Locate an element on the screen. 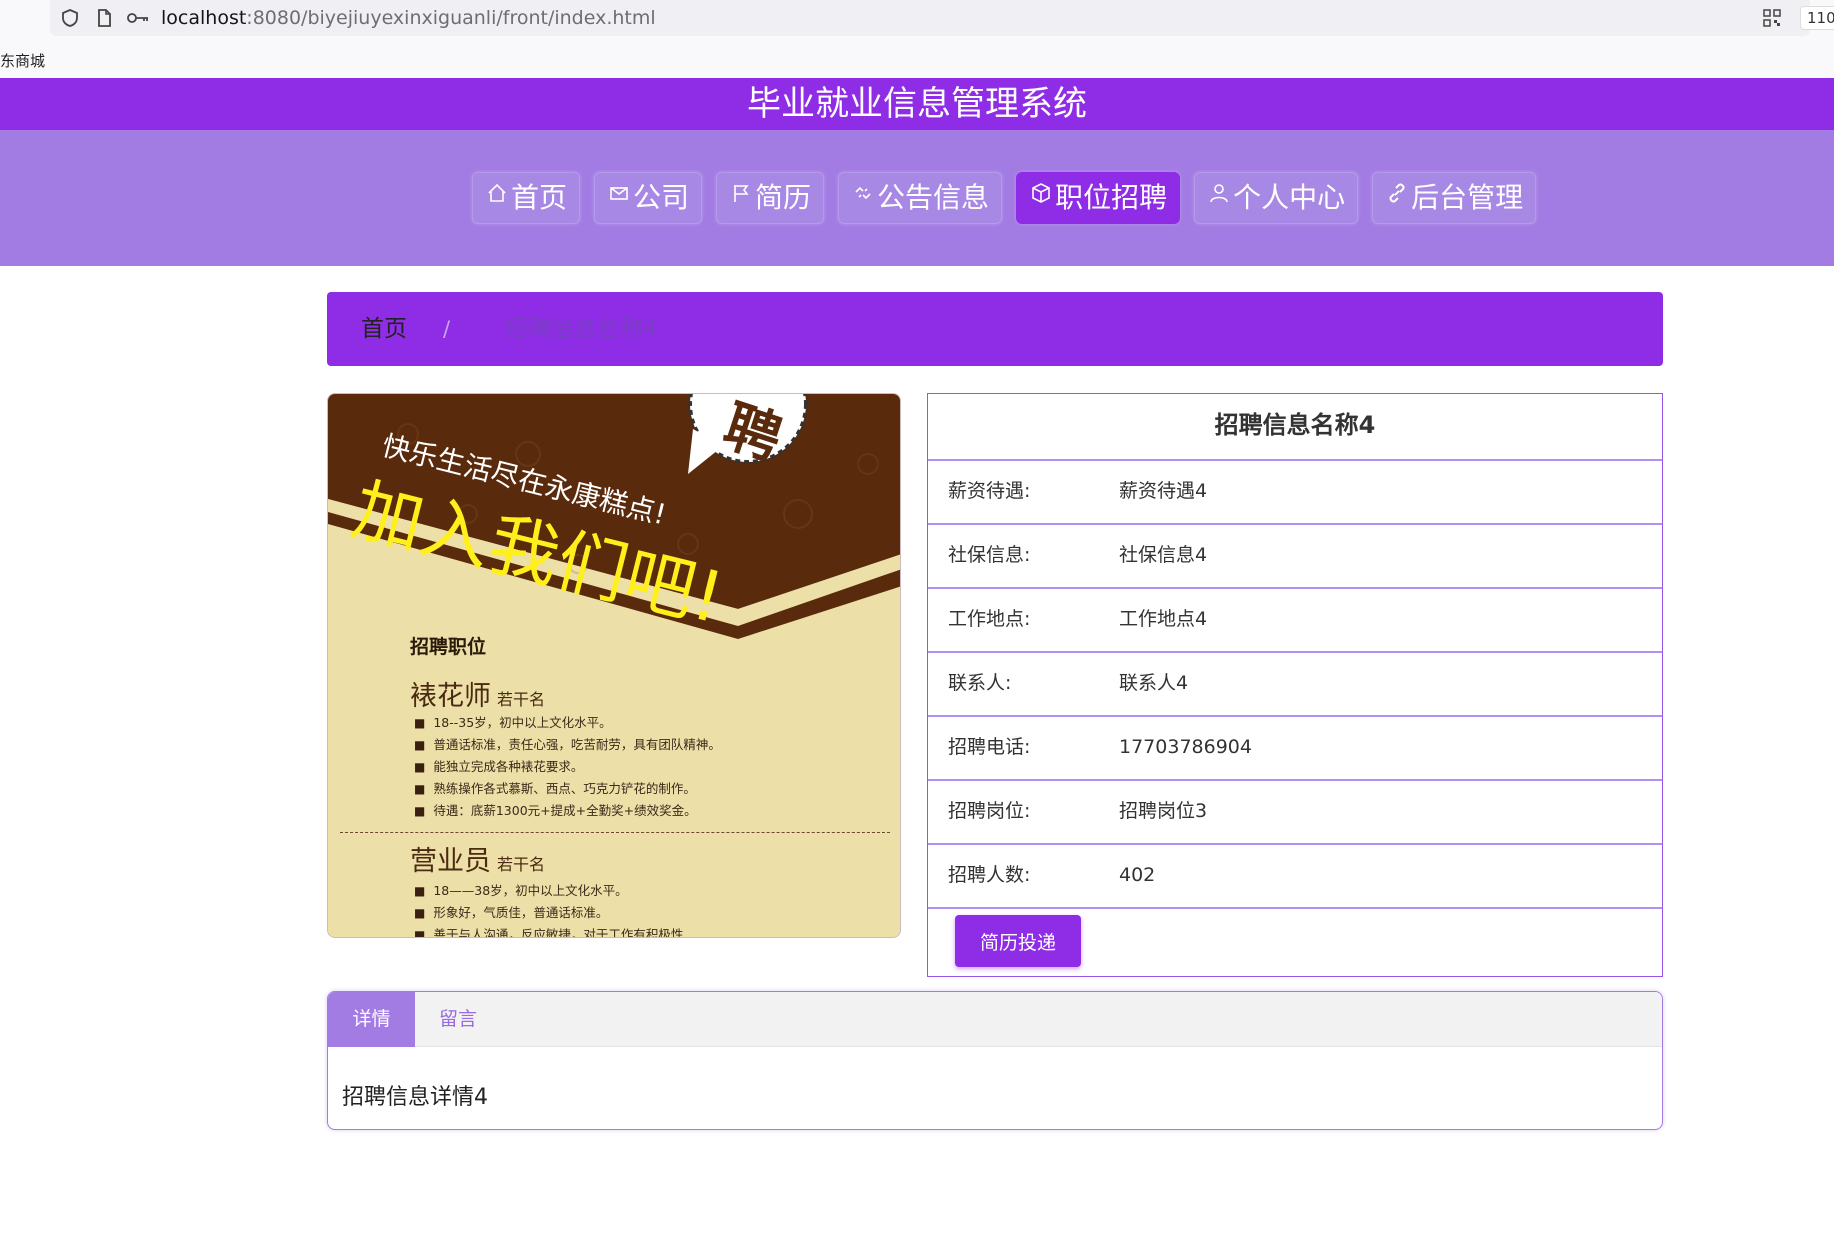 Image resolution: width=1834 pixels, height=1246 pixels. user-icon is located at coordinates (1219, 198).